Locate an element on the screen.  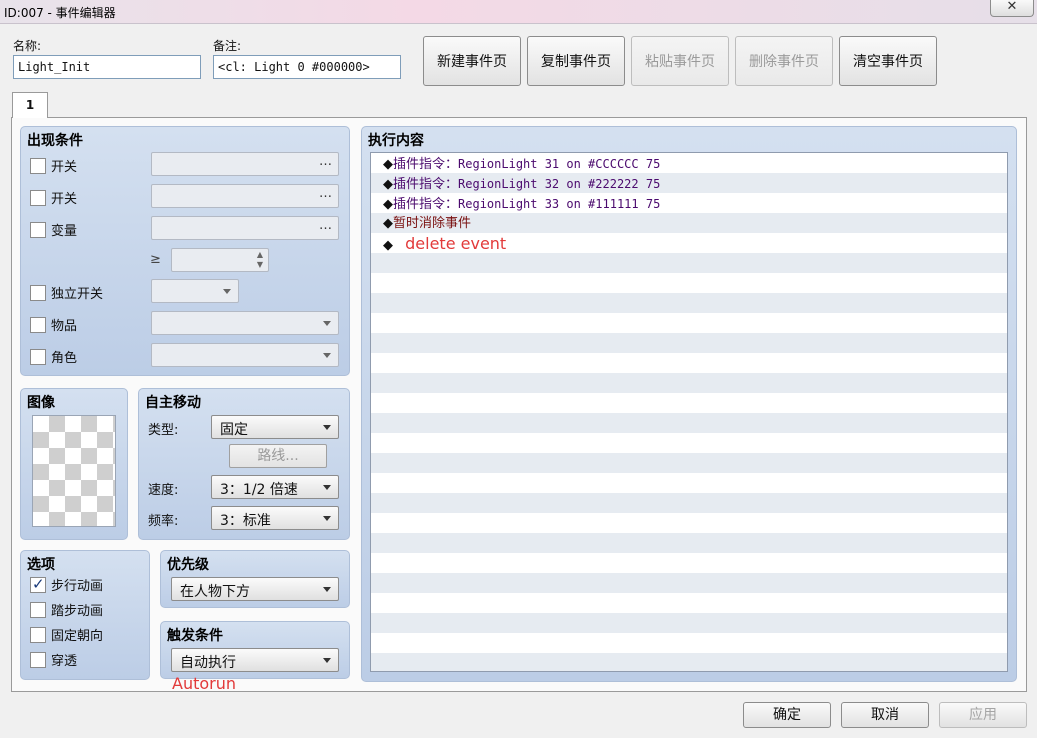
direction-fix-label: 固定朝向 is located at coordinates (77, 636).